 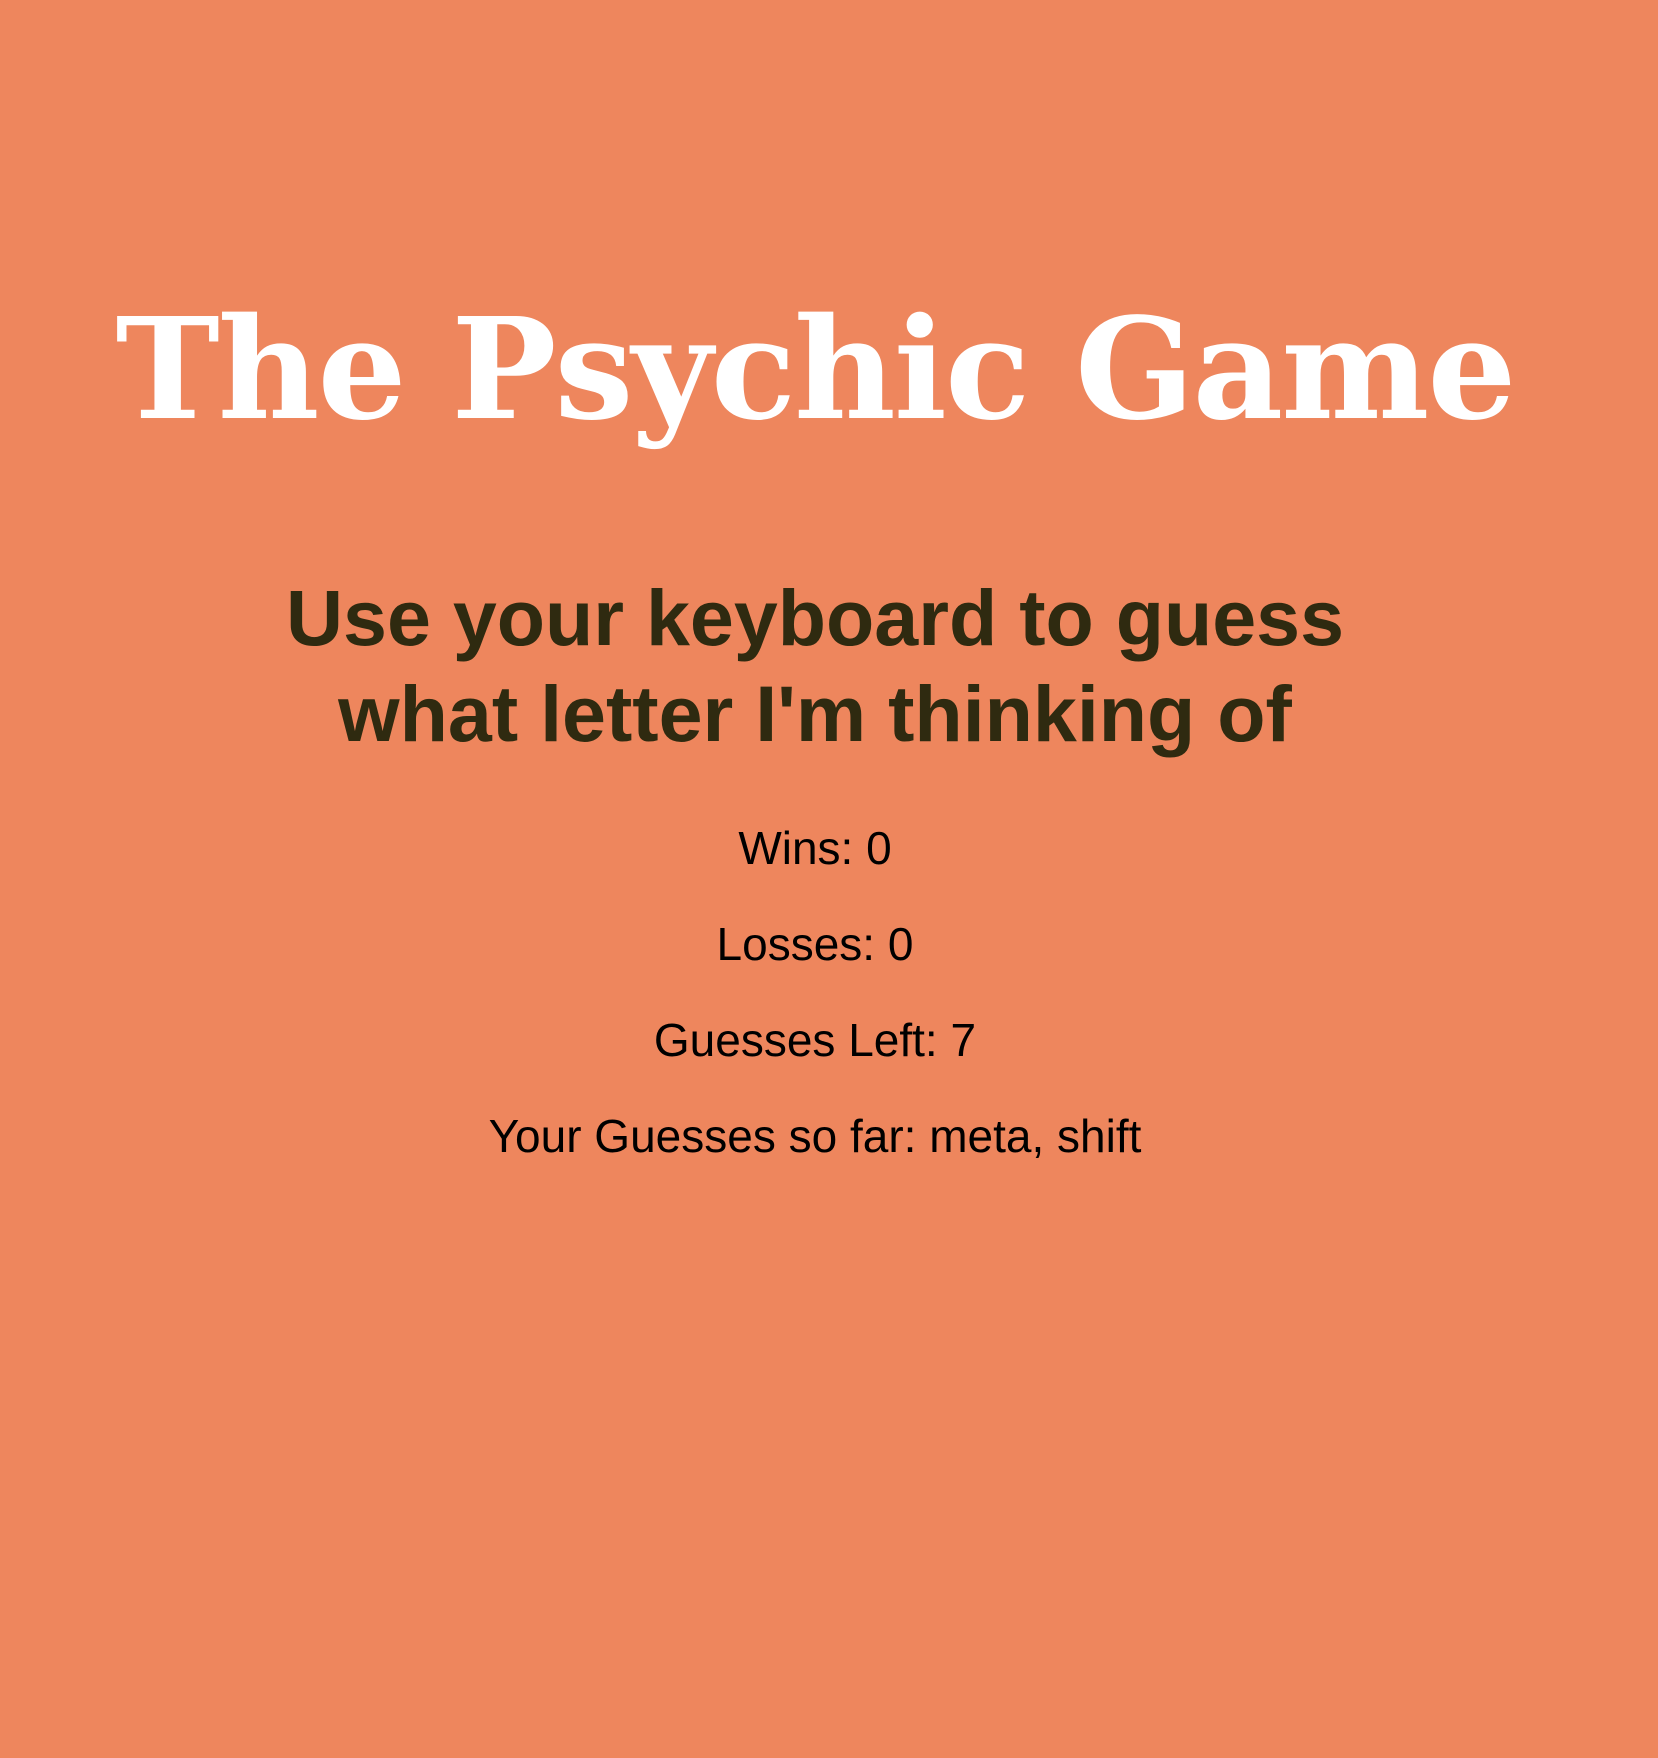 I want to click on guesses-so-far-label: Your Guesses so far:, so click(x=709, y=1136).